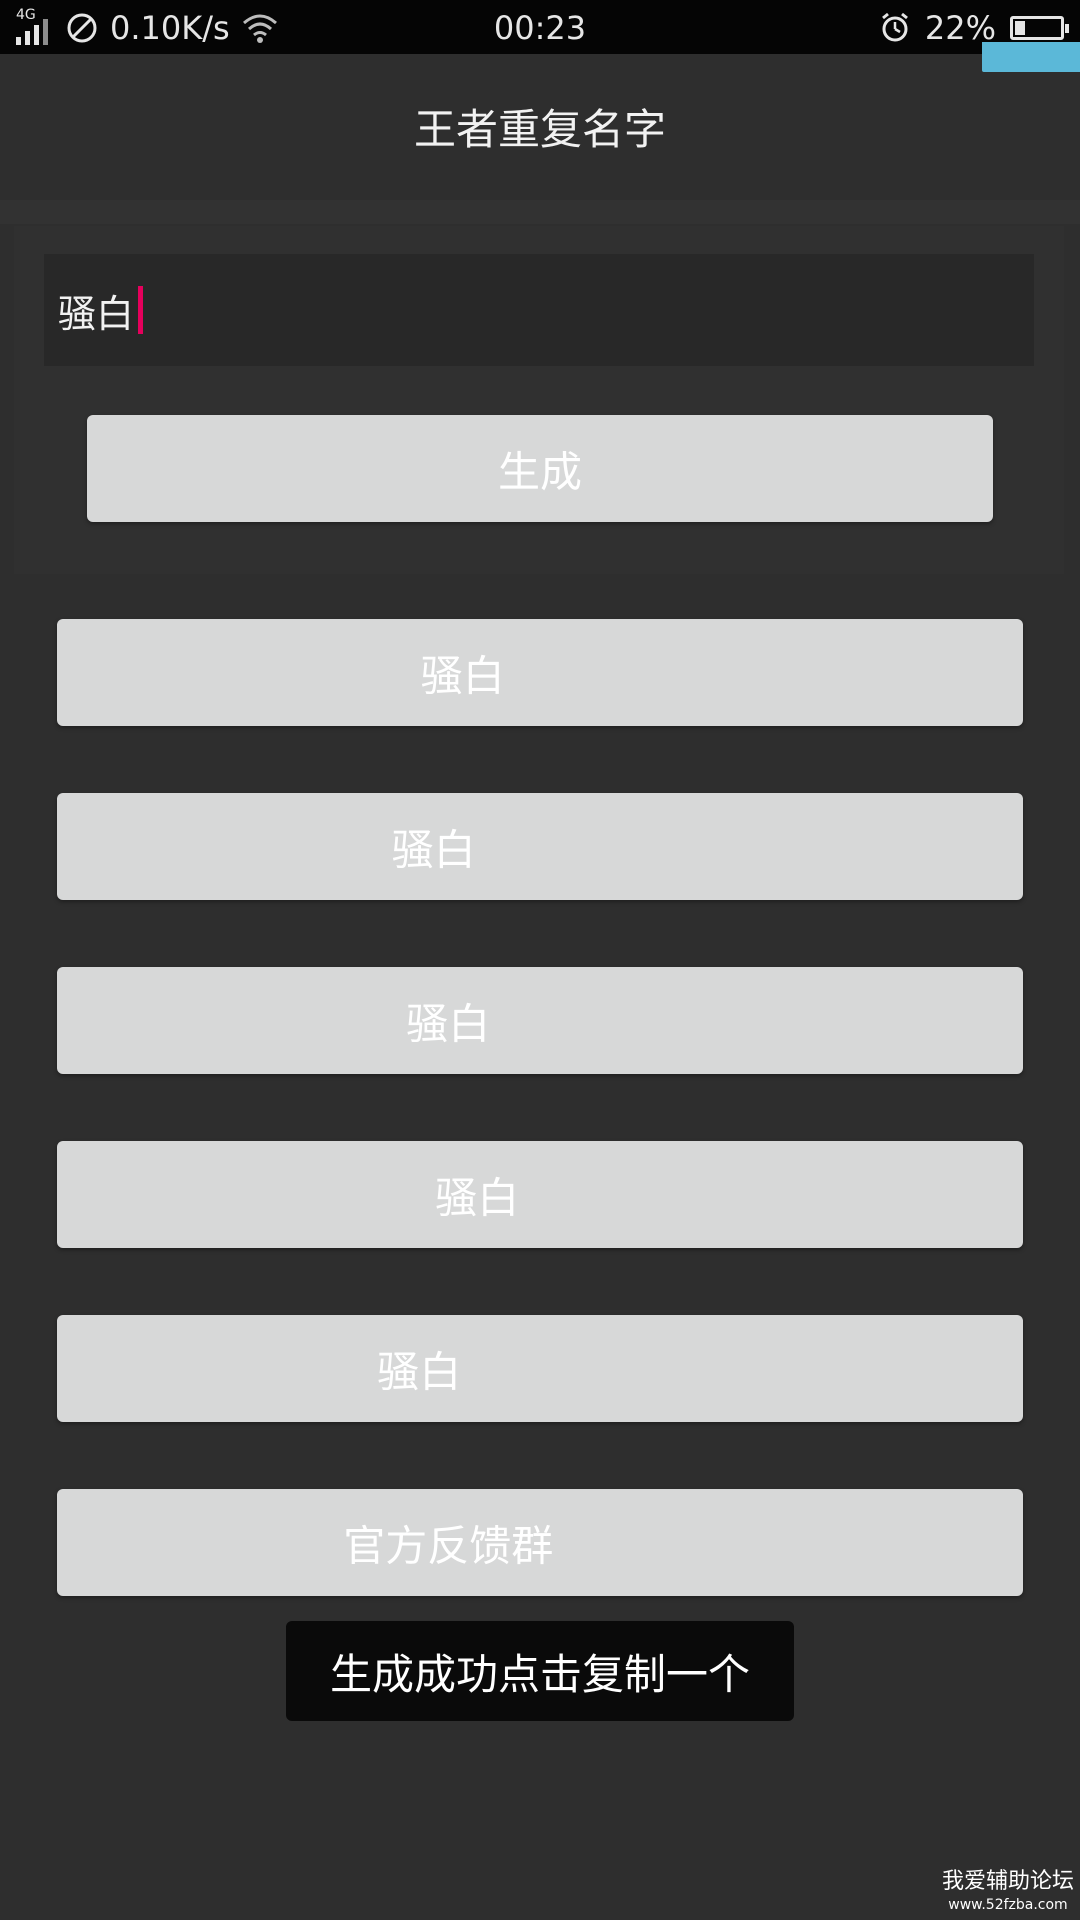  What do you see at coordinates (1007, 1881) in the screenshot?
I see `watermark-title: 我爱辅助论坛` at bounding box center [1007, 1881].